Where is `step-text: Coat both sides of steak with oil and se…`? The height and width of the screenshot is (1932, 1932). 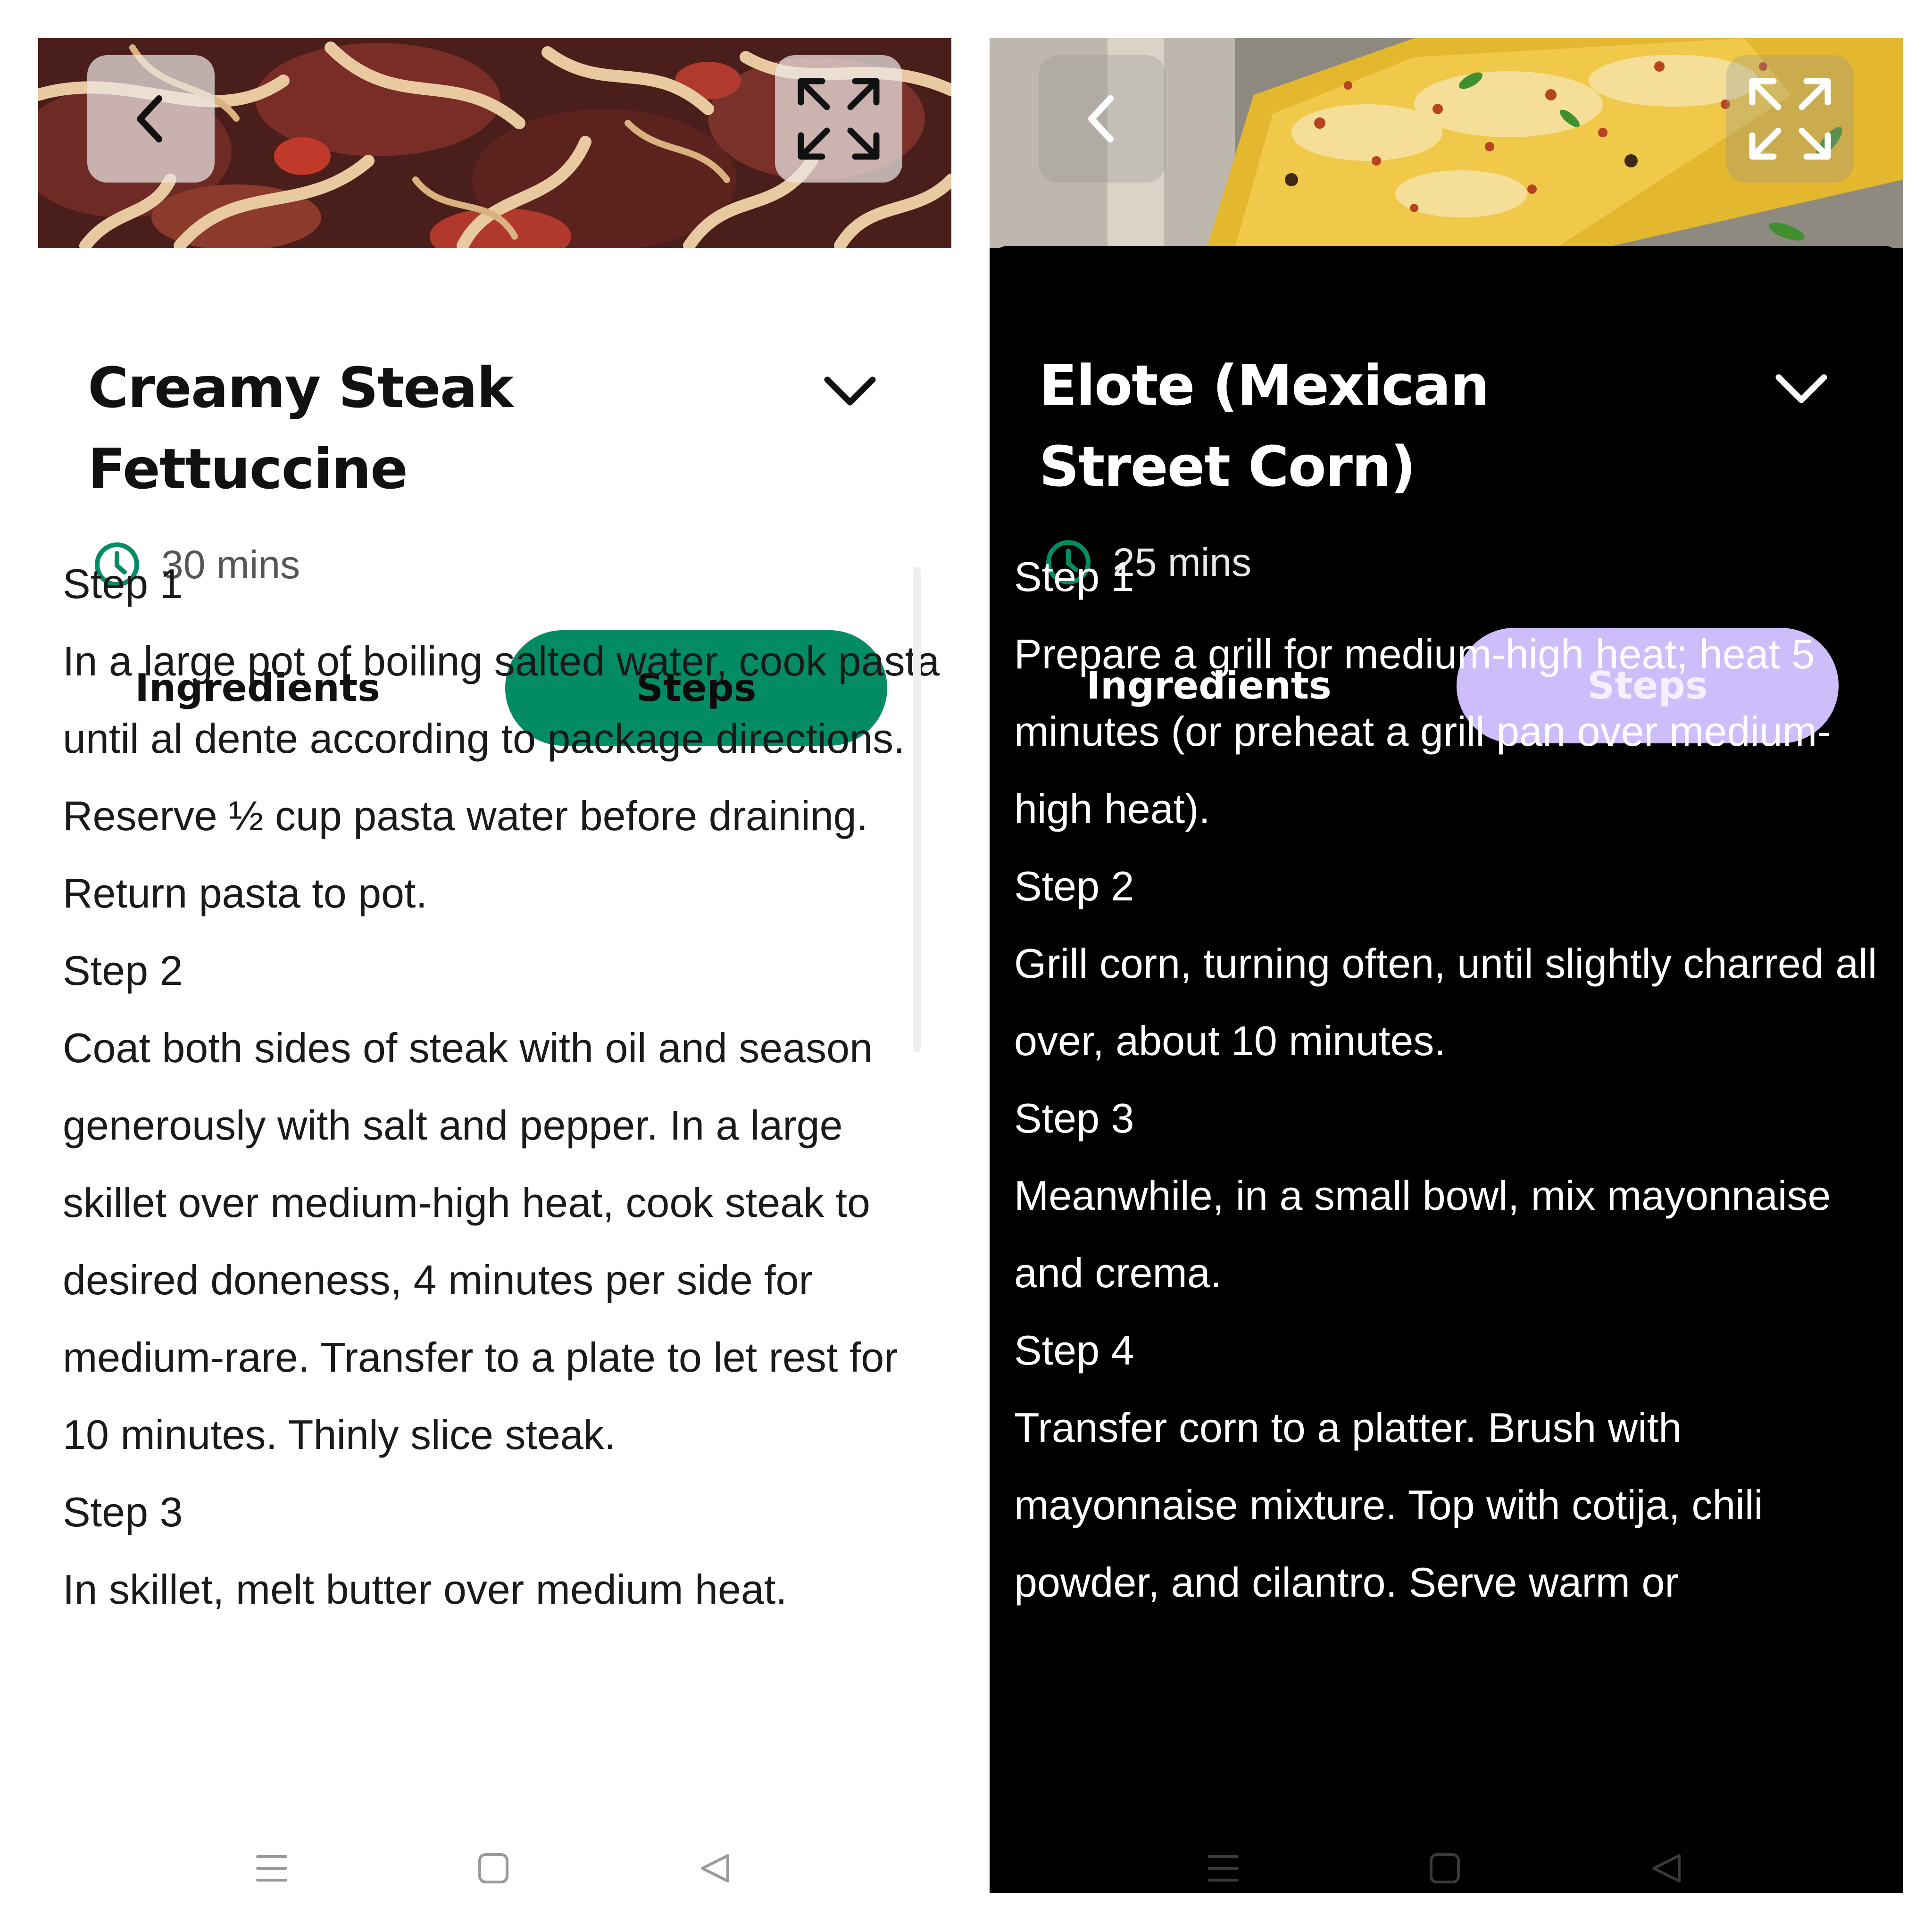 step-text: Coat both sides of steak with oil and se… is located at coordinates (481, 1241).